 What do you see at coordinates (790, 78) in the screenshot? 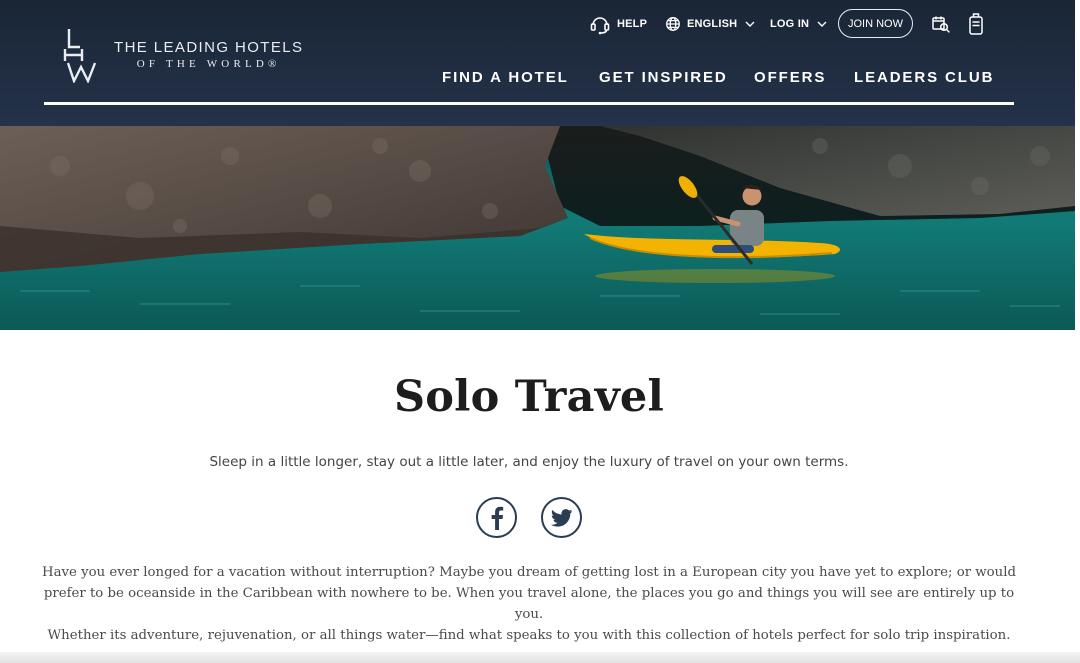
I see `nav-offers: OFFERS` at bounding box center [790, 78].